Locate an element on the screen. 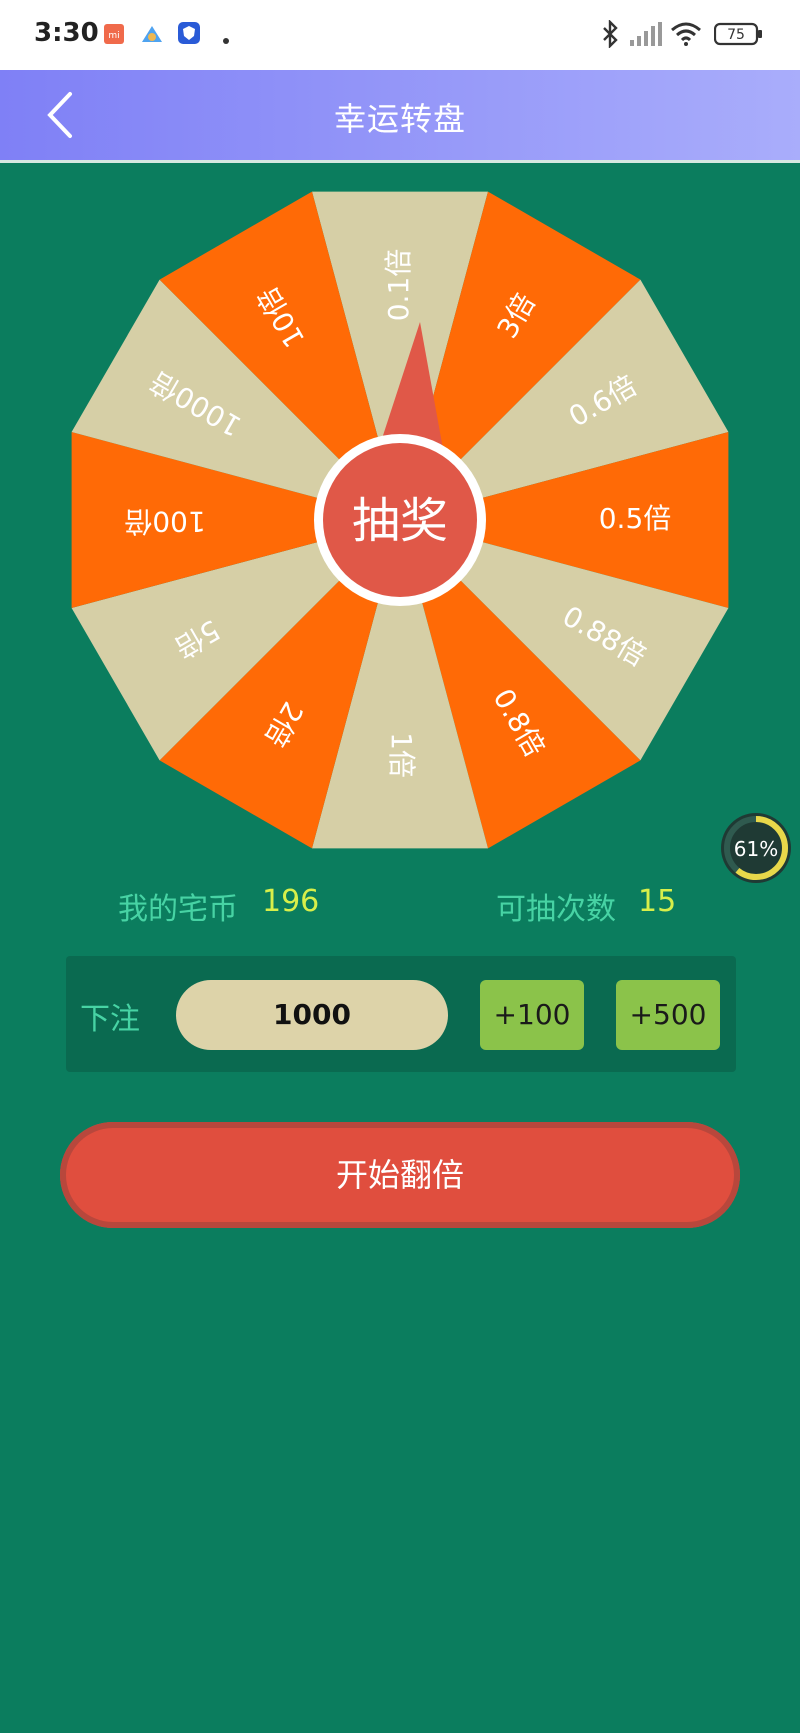 This screenshot has height=1733, width=800. draw-button-label: 抽奖 is located at coordinates (400, 521).